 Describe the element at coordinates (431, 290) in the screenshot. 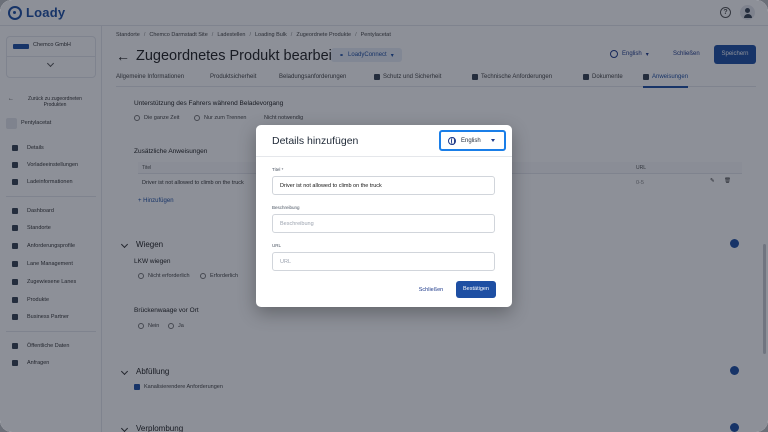

I see `dialog-close-button: Schließen` at that location.